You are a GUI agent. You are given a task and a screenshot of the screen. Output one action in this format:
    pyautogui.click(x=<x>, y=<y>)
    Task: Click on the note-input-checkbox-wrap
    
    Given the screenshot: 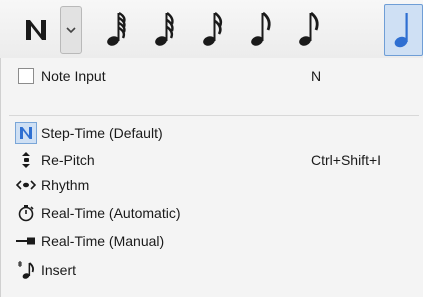 What is the action you would take?
    pyautogui.click(x=26, y=76)
    